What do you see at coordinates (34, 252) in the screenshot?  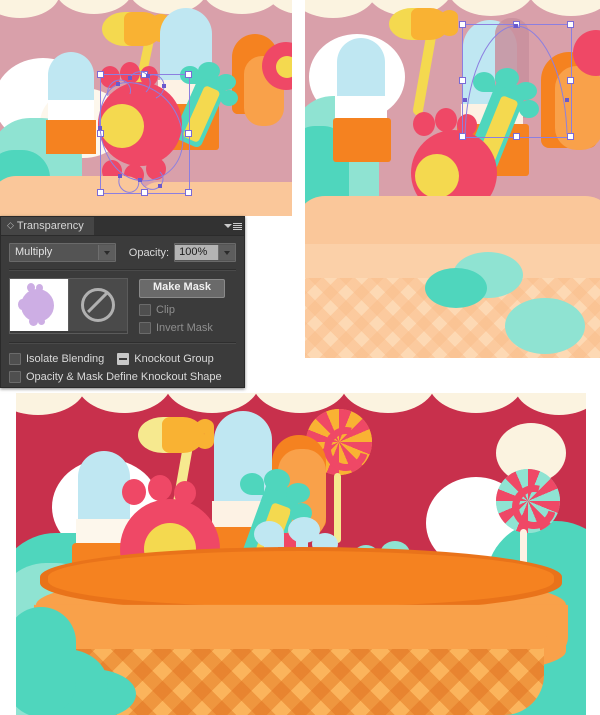 I see `blend-mode-value: Multiply` at bounding box center [34, 252].